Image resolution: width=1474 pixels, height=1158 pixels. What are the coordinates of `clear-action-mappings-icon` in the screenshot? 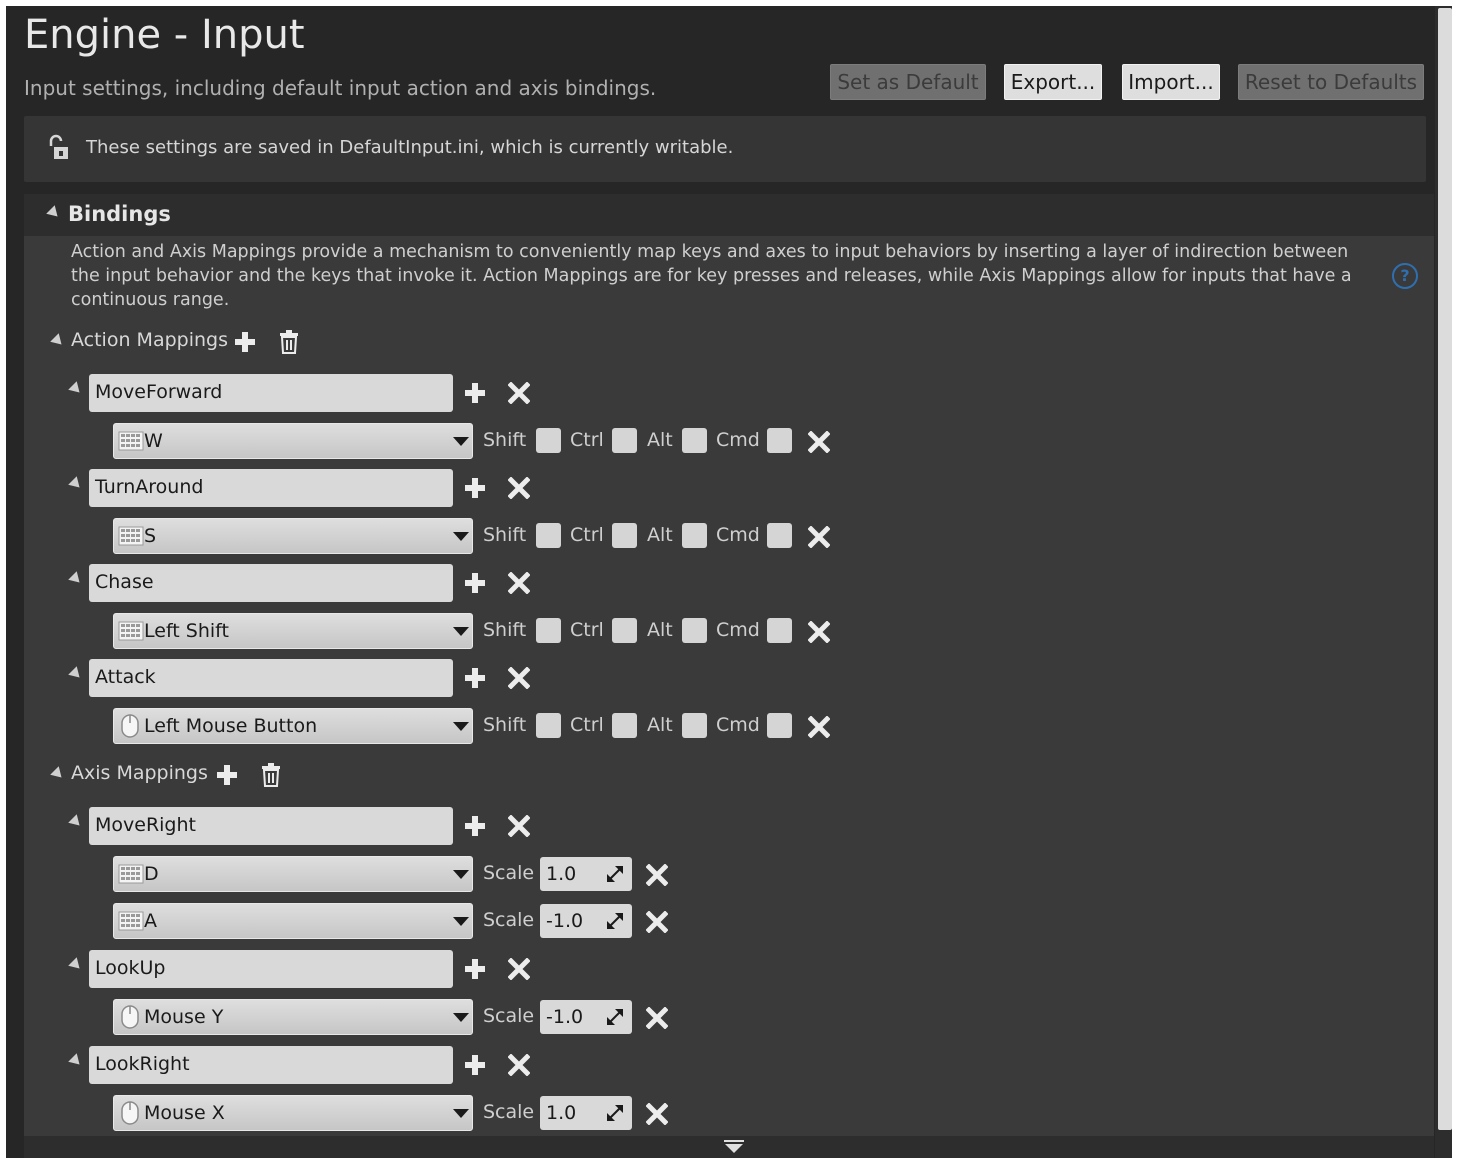 It's located at (289, 342).